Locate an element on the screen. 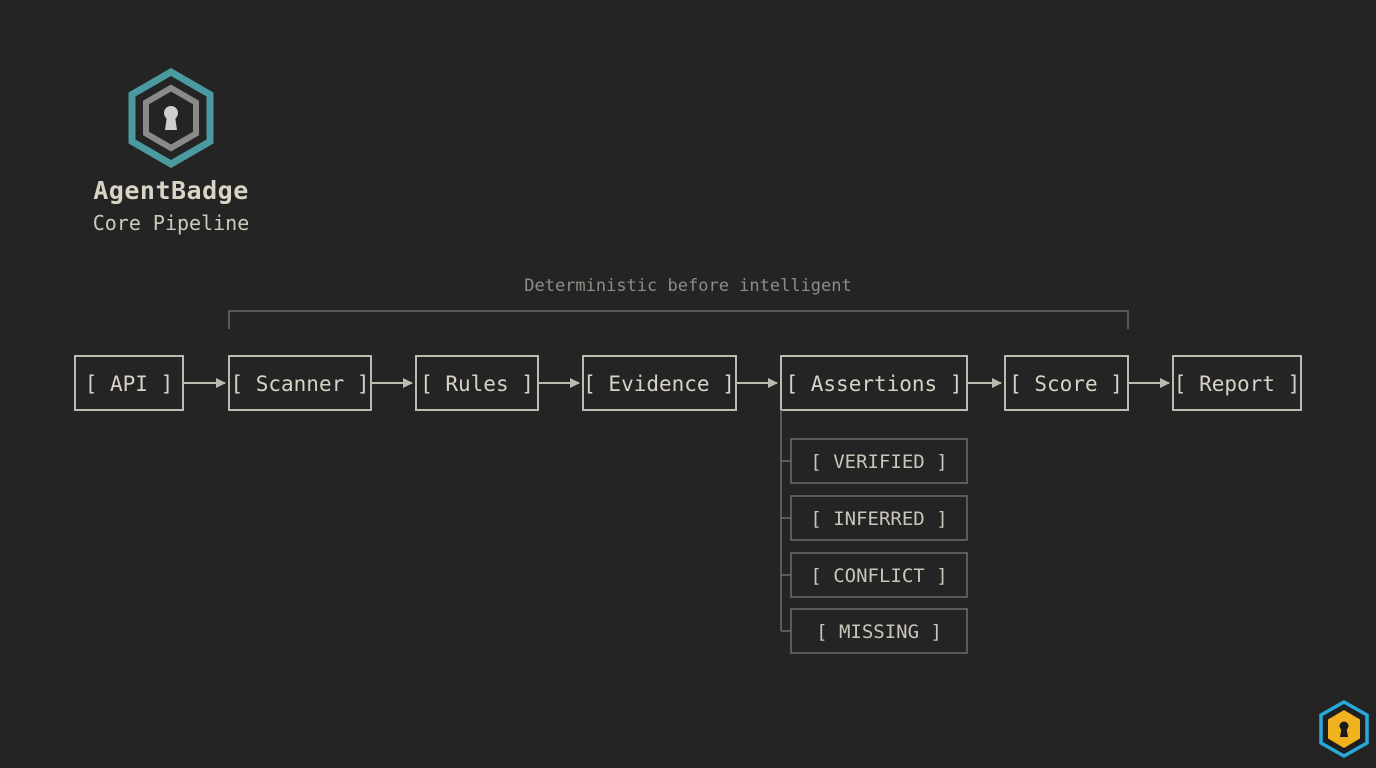 This screenshot has width=1376, height=768. node-label-api: [ API ] is located at coordinates (129, 384).